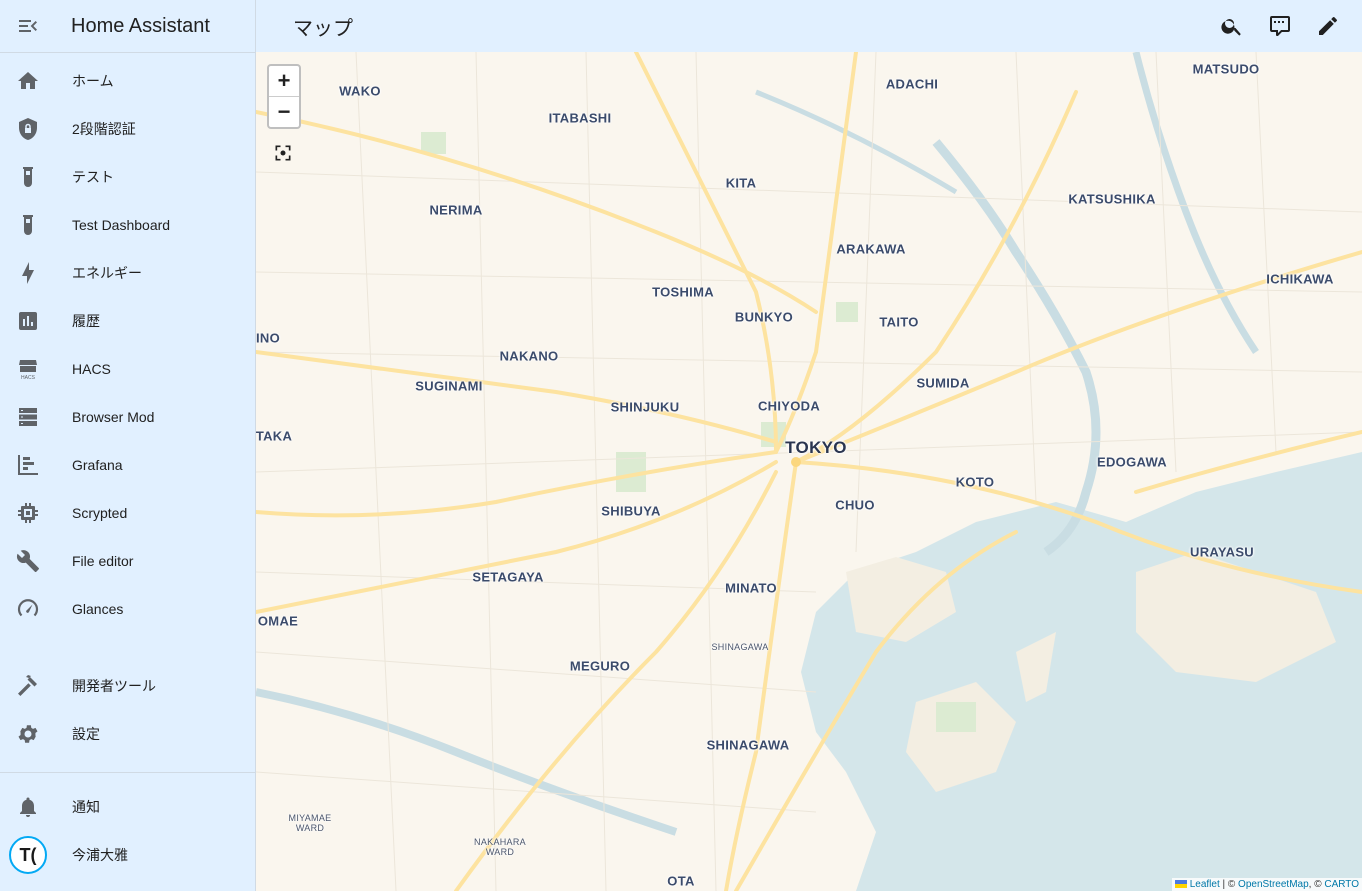  I want to click on map-label: NAKANO, so click(529, 356).